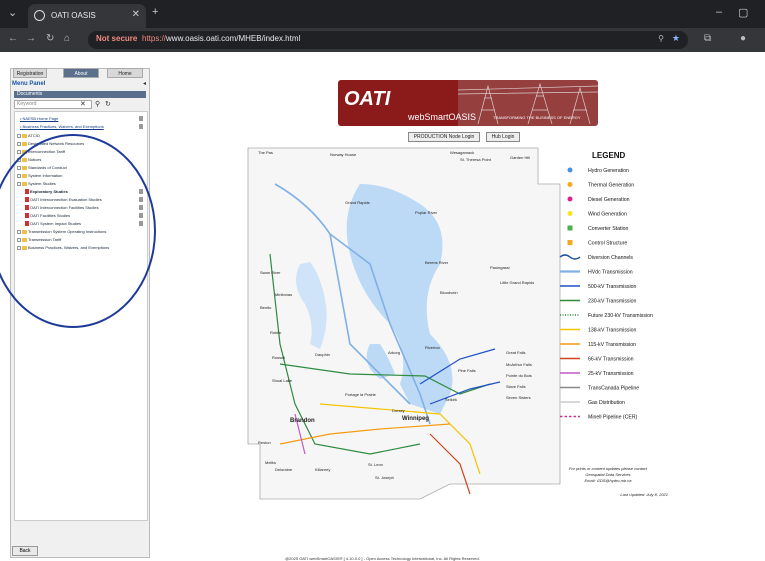 The image size is (765, 561). What do you see at coordinates (426, 212) in the screenshot?
I see `map-place-label: Poplar River` at bounding box center [426, 212].